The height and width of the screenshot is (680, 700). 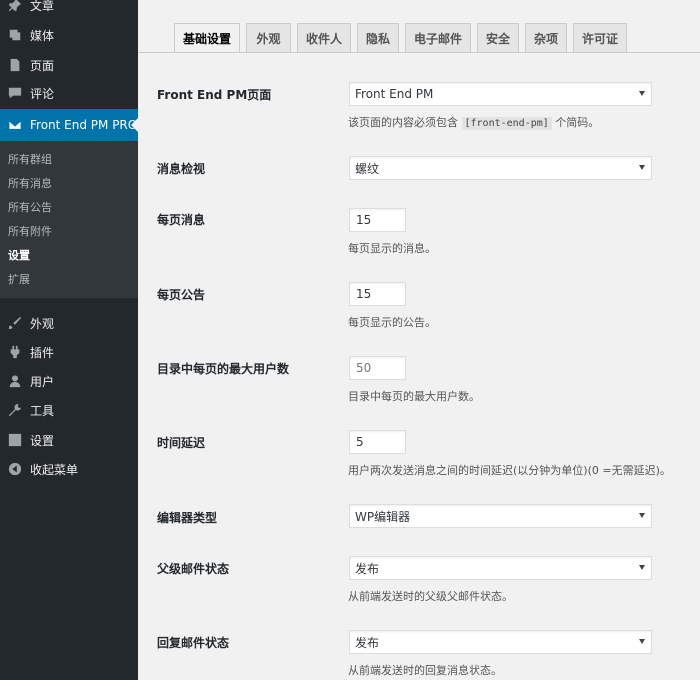 I want to click on setting-label-parent-status: 父级邮件状态, so click(x=193, y=569).